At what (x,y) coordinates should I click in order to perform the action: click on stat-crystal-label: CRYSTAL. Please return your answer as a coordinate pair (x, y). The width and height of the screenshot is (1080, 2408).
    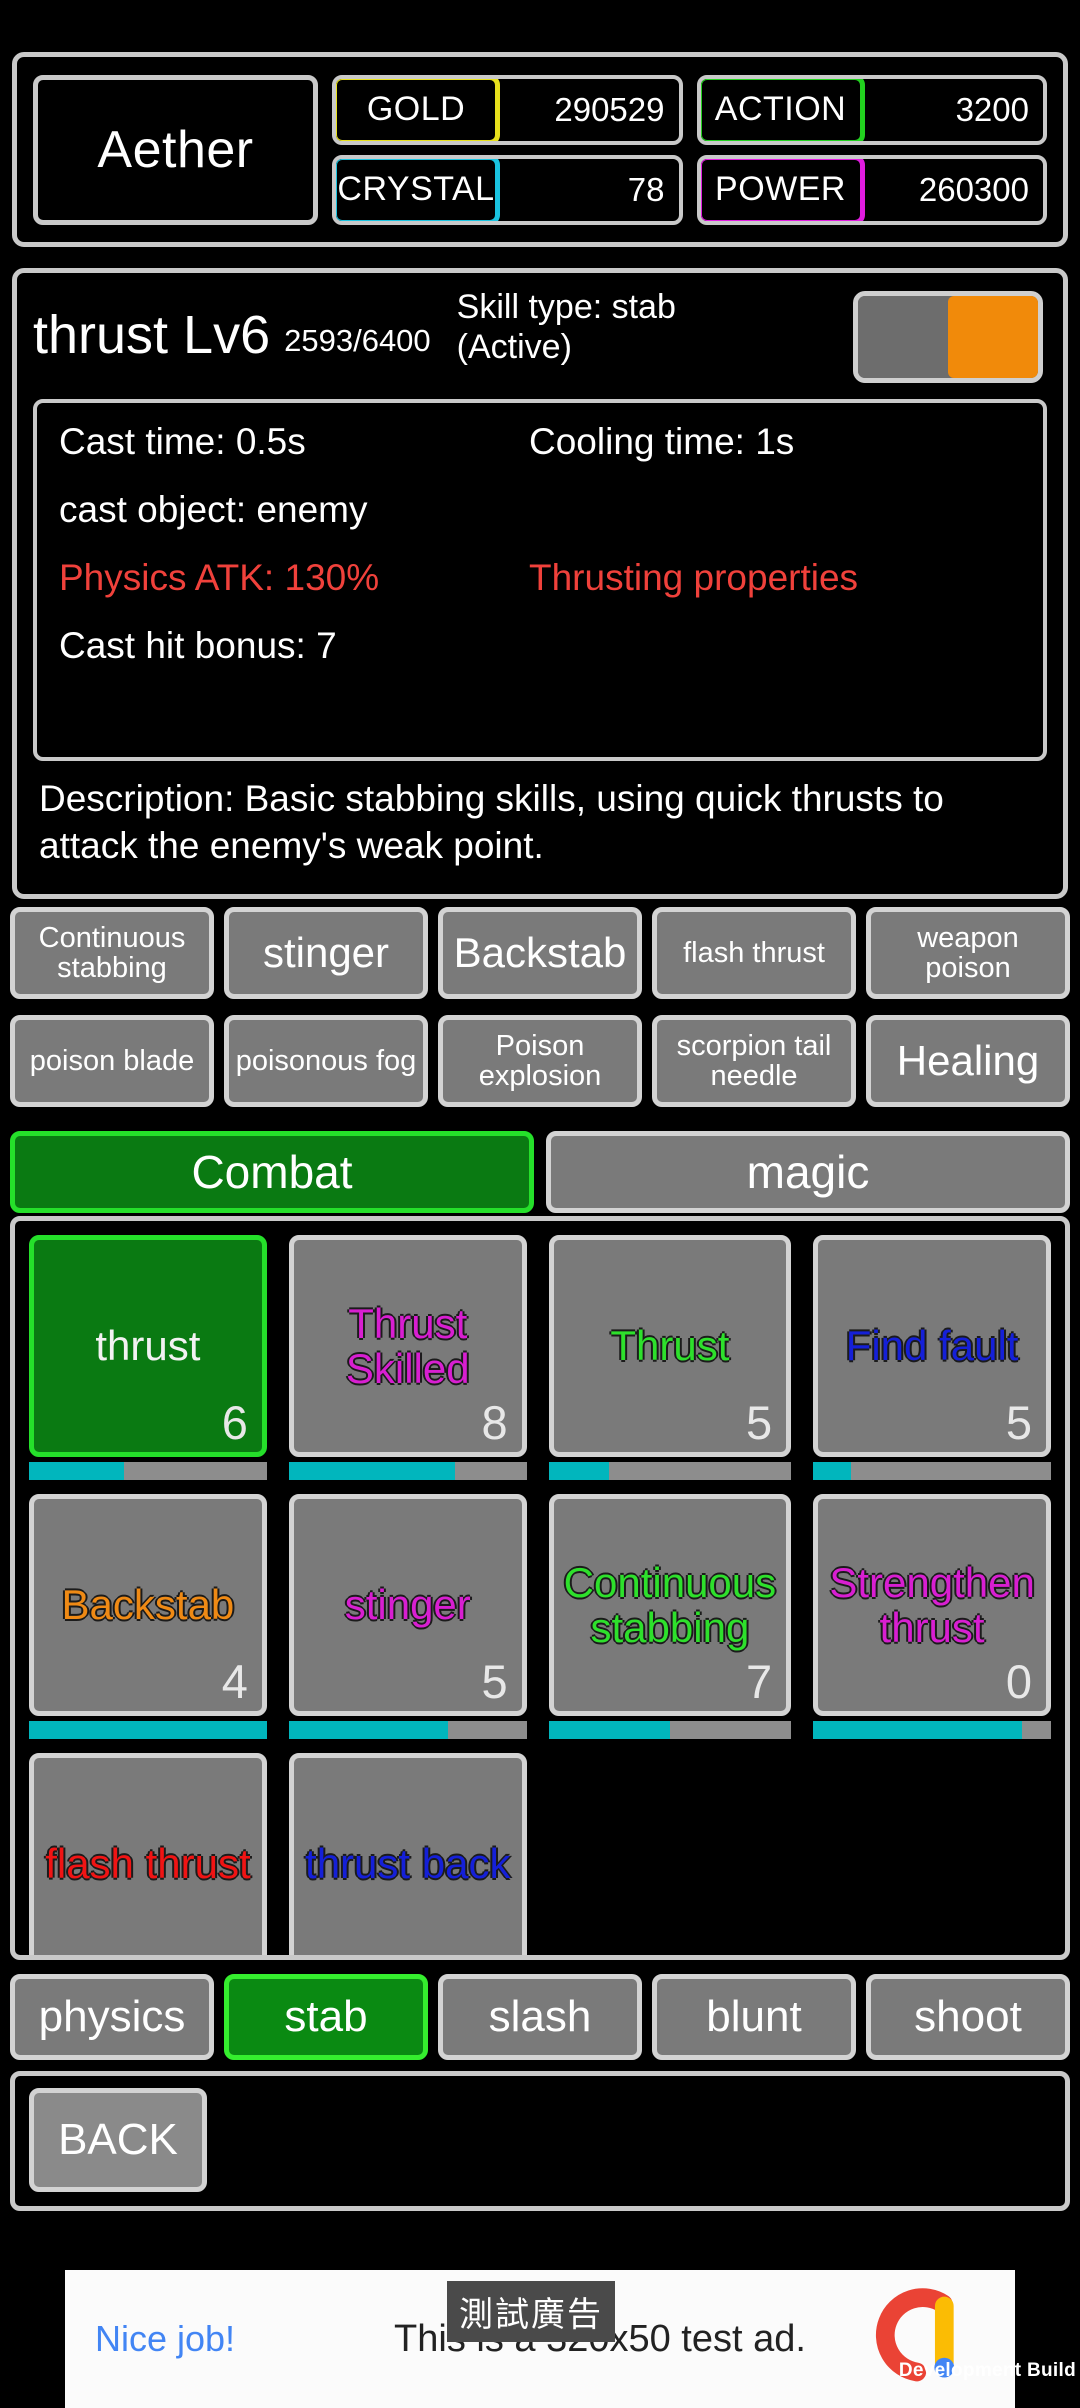
    Looking at the image, I should click on (417, 189).